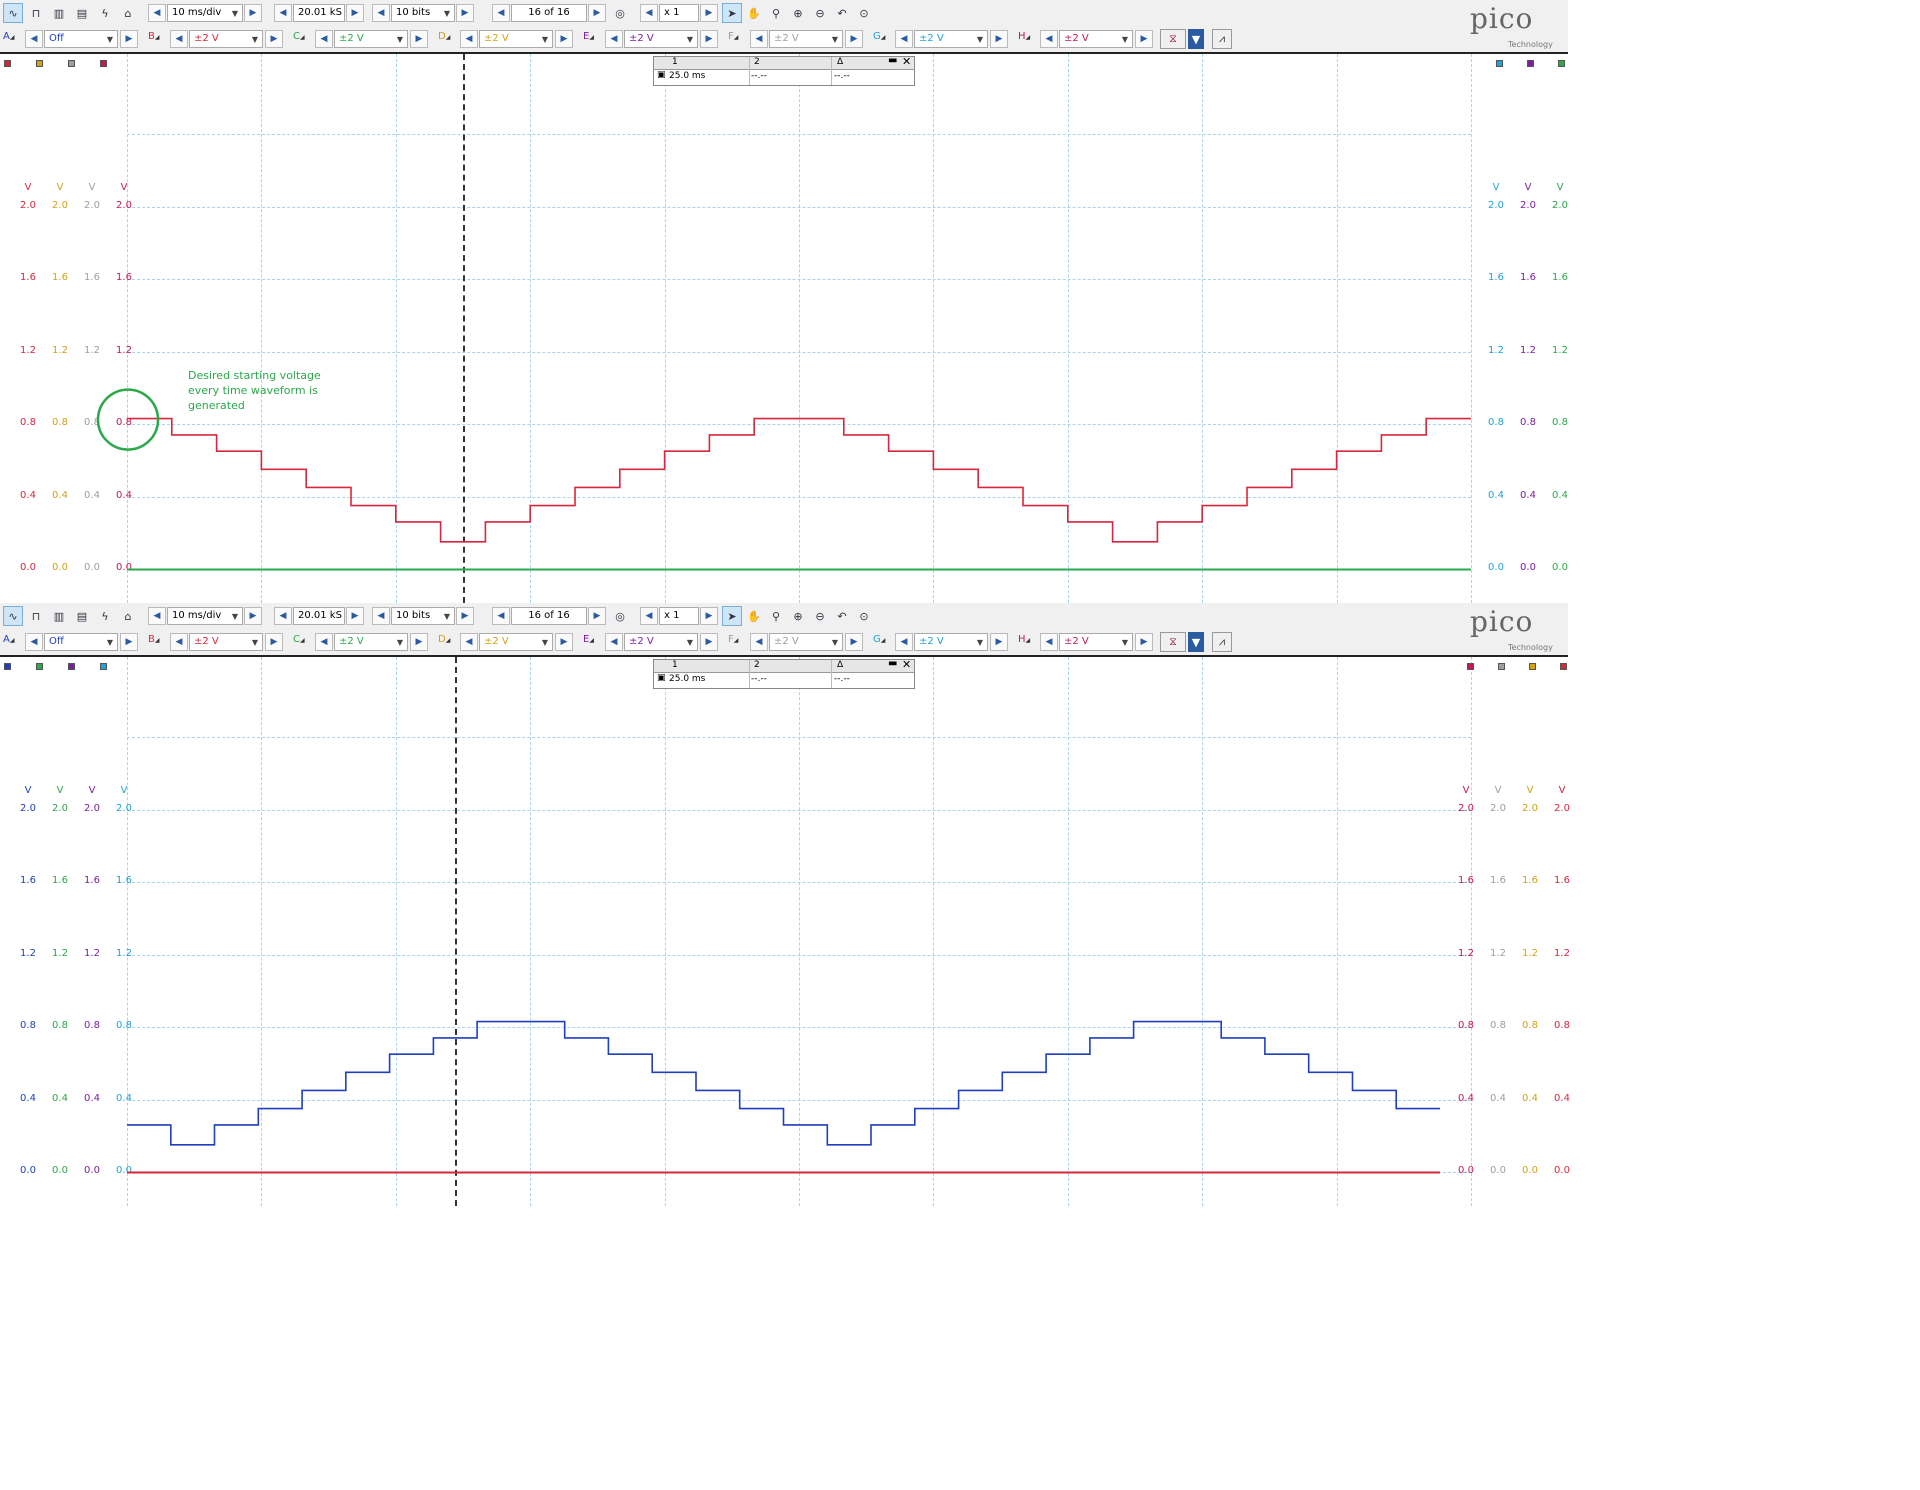 The image size is (1920, 1490). I want to click on resolution-prev-button: ◀, so click(381, 616).